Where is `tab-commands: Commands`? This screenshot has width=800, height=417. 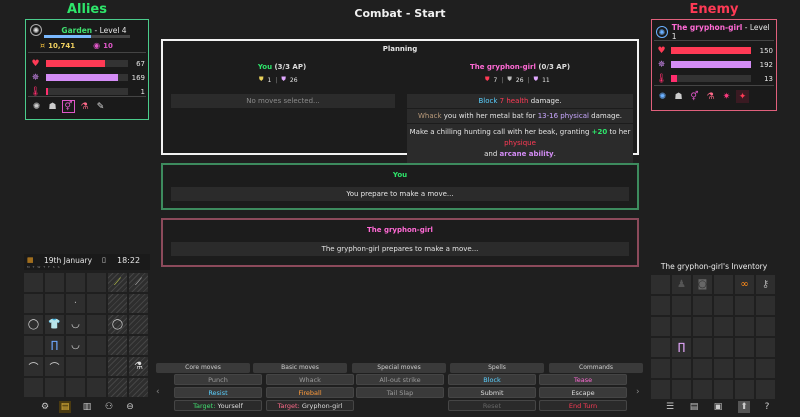 tab-commands: Commands is located at coordinates (596, 368).